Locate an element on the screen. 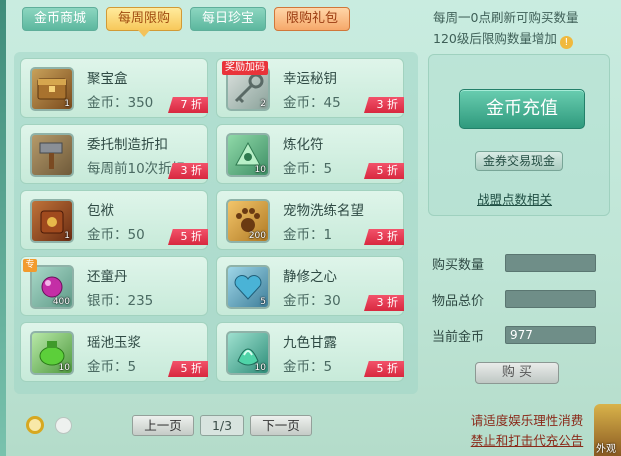  dew-icon: 10 is located at coordinates (248, 353).